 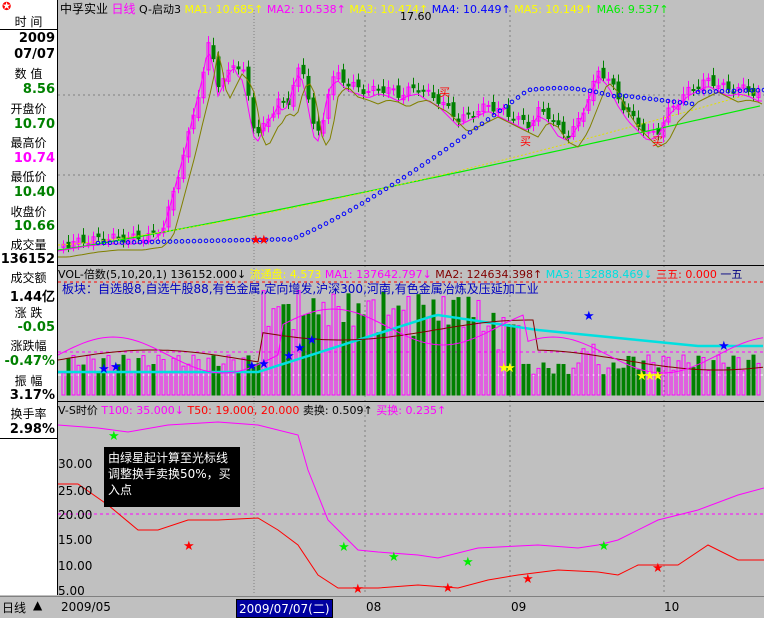 What do you see at coordinates (337, 410) in the screenshot?
I see `sell-value: 卖换: 0.509↑` at bounding box center [337, 410].